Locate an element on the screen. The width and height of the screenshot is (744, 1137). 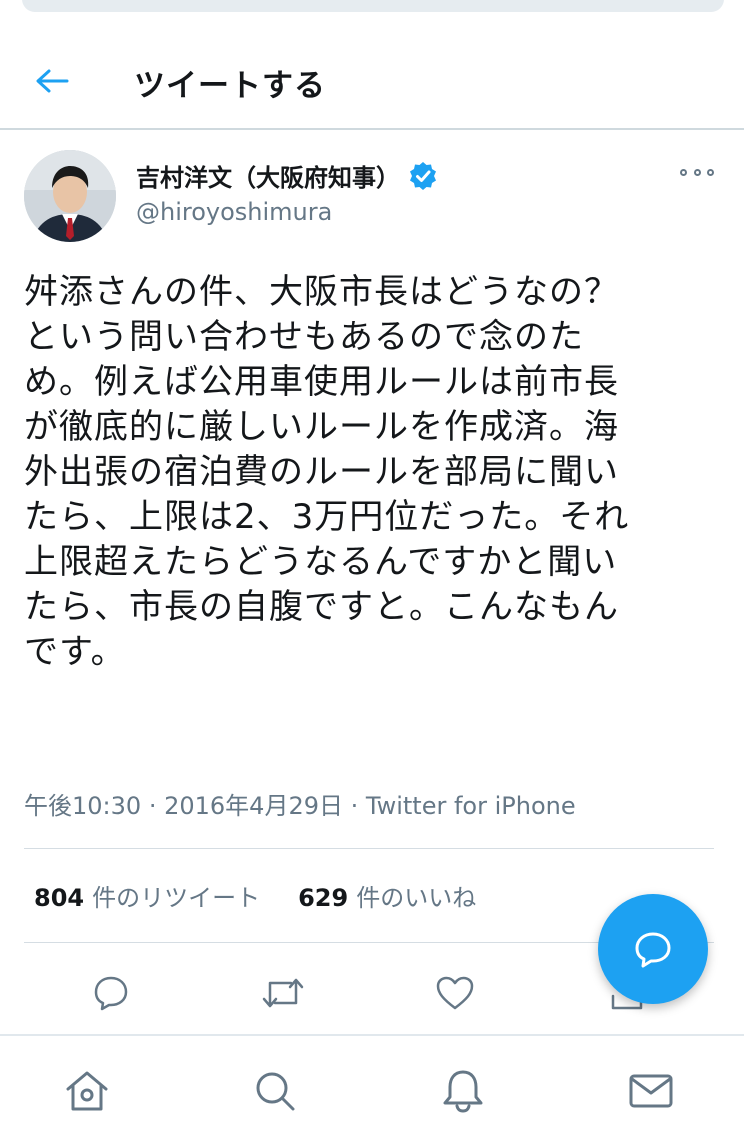
display-name: 吉村洋文（大阪府知事） is located at coordinates (268, 175).